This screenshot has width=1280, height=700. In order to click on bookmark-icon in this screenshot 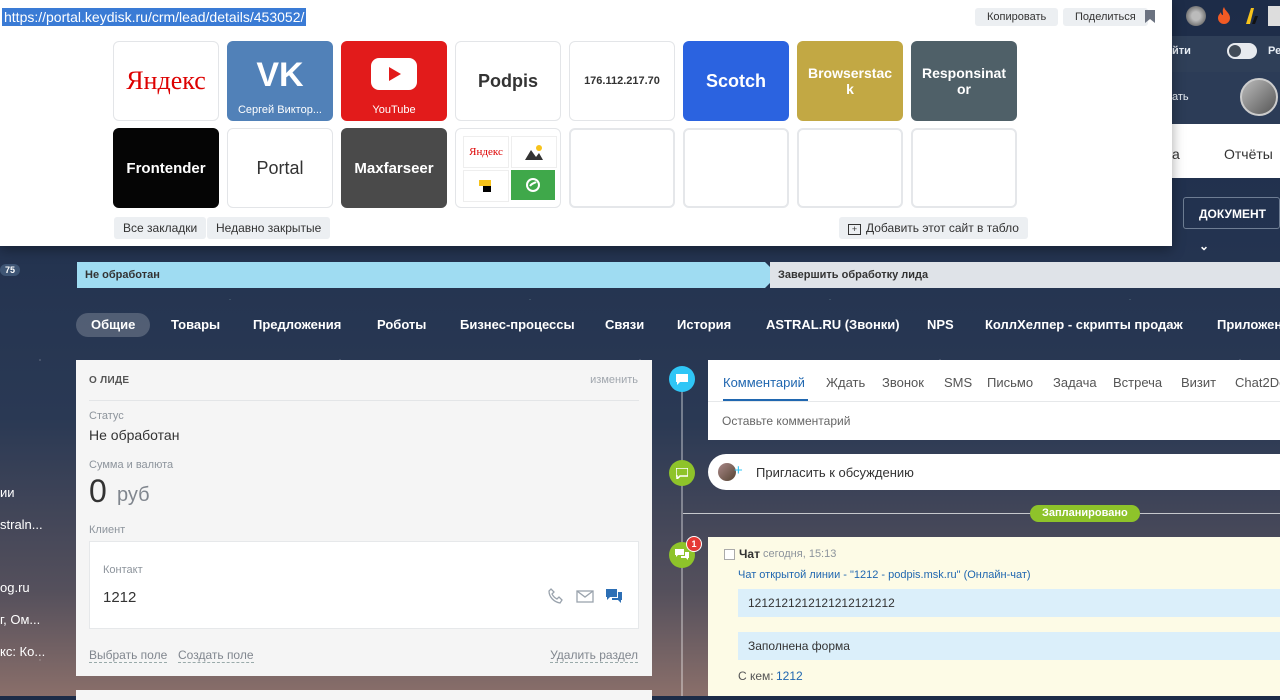, I will do `click(1150, 16)`.